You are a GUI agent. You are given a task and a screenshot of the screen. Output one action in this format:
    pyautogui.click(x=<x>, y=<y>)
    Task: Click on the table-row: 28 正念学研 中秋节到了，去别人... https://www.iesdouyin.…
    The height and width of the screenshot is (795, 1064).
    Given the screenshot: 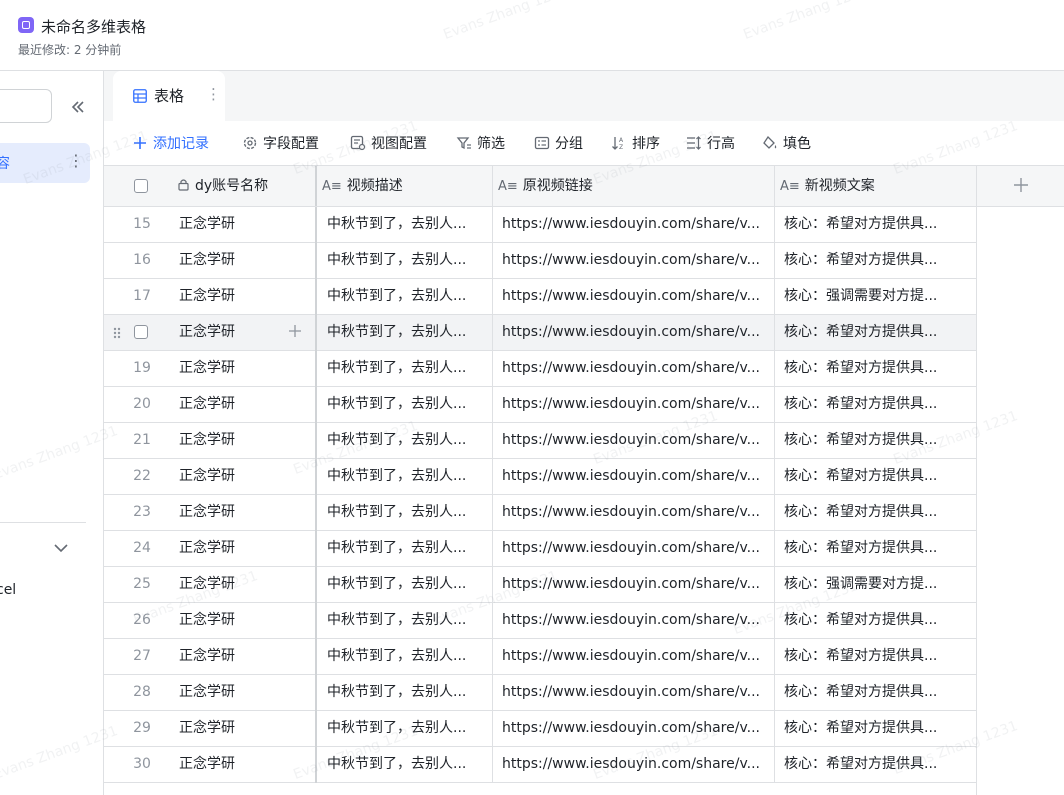 What is the action you would take?
    pyautogui.click(x=540, y=693)
    